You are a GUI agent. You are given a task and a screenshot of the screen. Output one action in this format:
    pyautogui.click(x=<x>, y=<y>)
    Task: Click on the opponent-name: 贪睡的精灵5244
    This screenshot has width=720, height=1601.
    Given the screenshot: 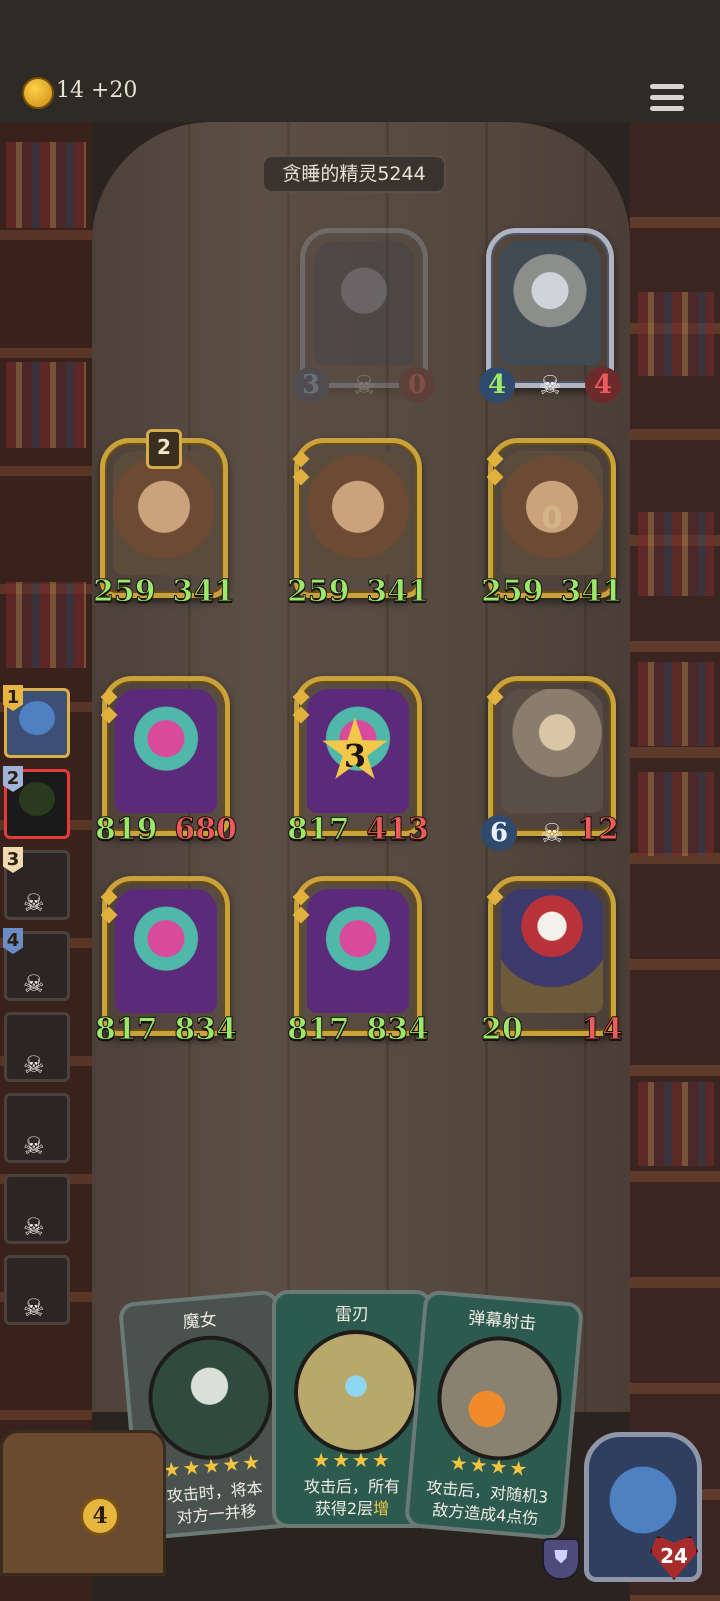 What is the action you would take?
    pyautogui.click(x=354, y=174)
    